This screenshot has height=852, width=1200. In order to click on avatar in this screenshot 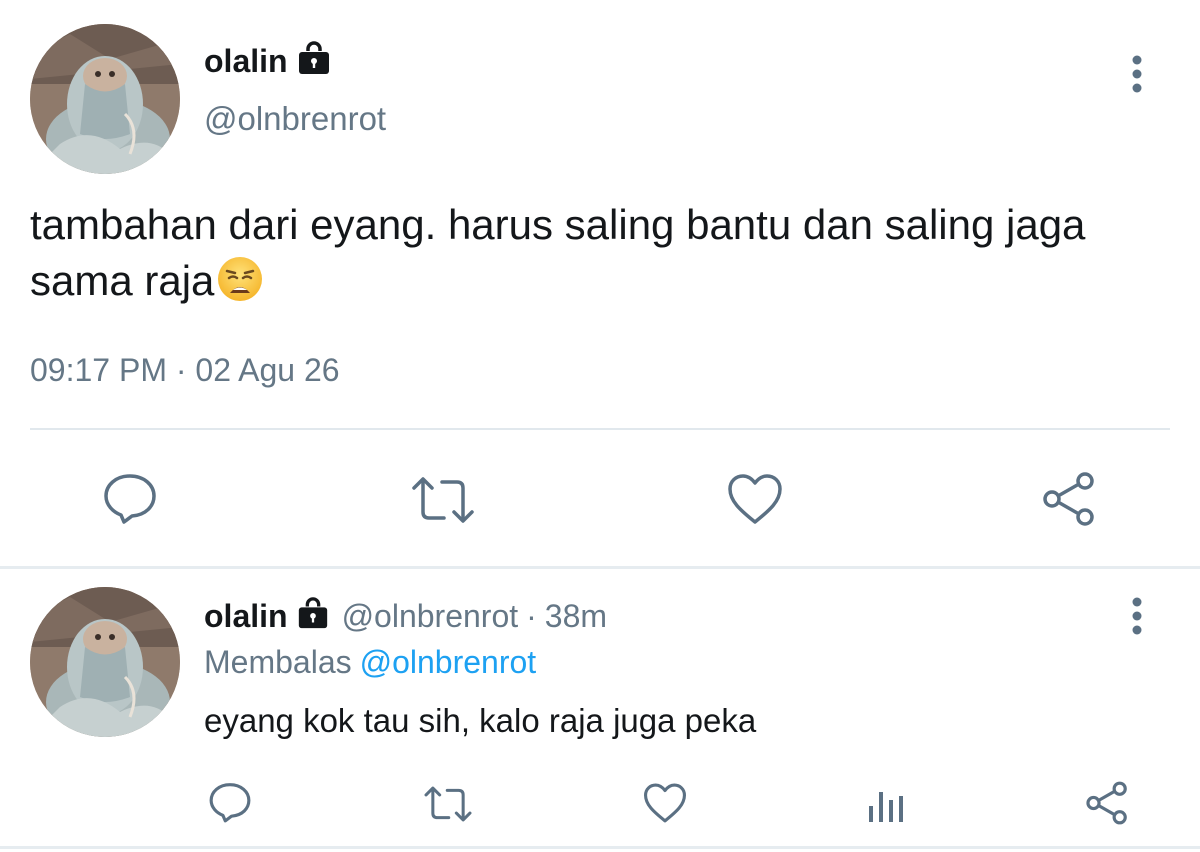, I will do `click(105, 99)`.